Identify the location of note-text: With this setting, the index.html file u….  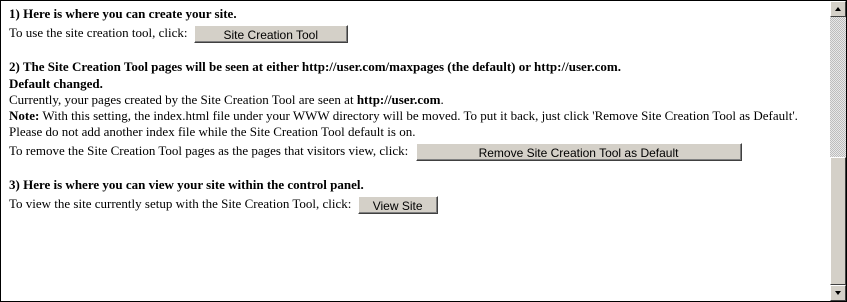
(418, 115).